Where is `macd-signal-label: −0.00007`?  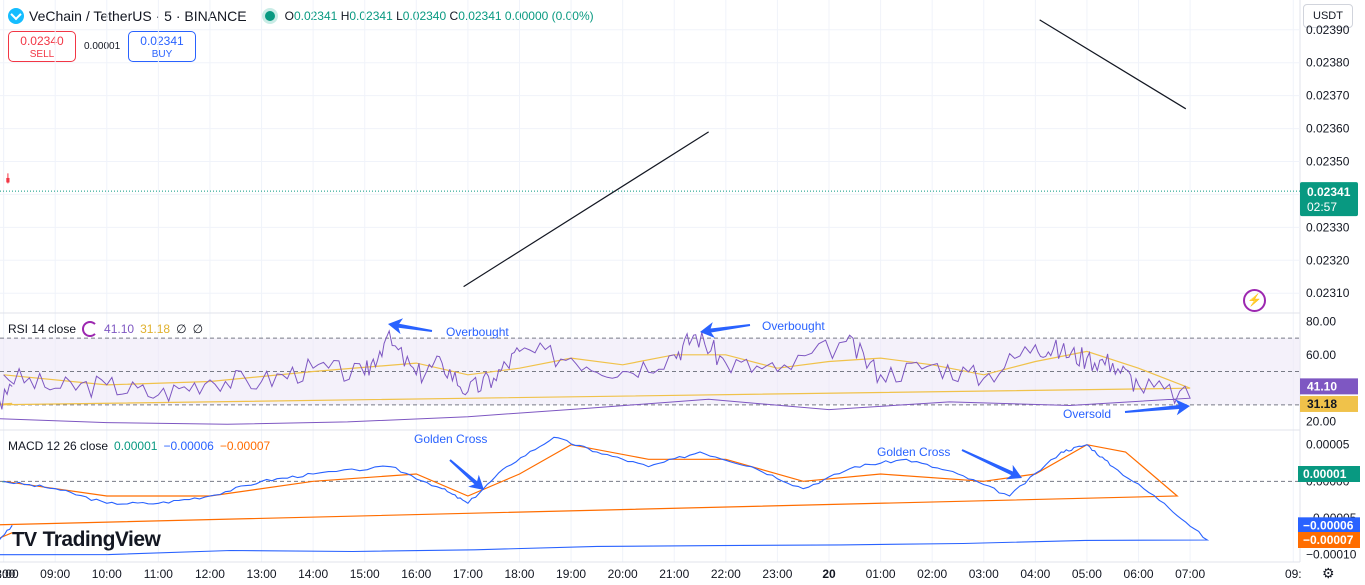
macd-signal-label: −0.00007 is located at coordinates (1328, 540).